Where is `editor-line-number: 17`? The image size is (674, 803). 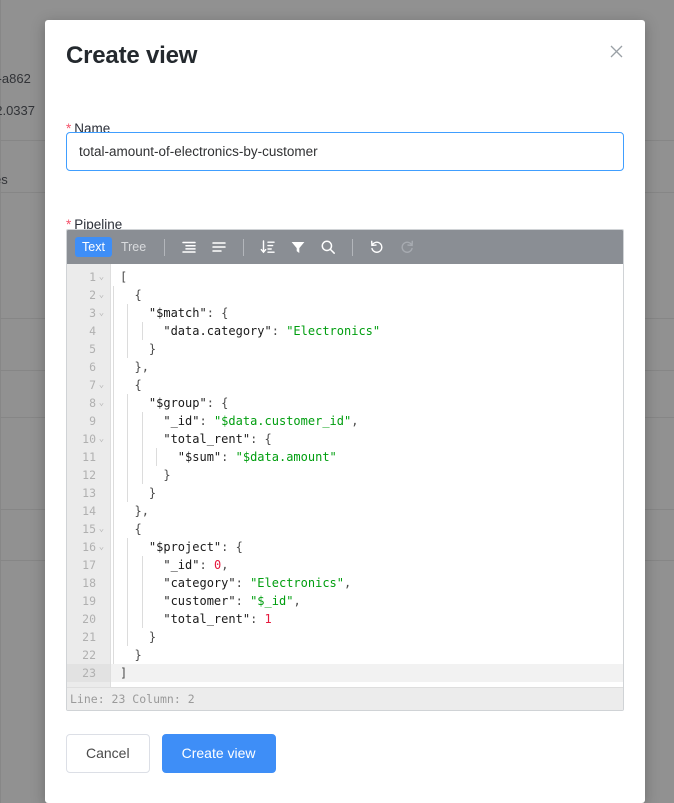 editor-line-number: 17 is located at coordinates (89, 565).